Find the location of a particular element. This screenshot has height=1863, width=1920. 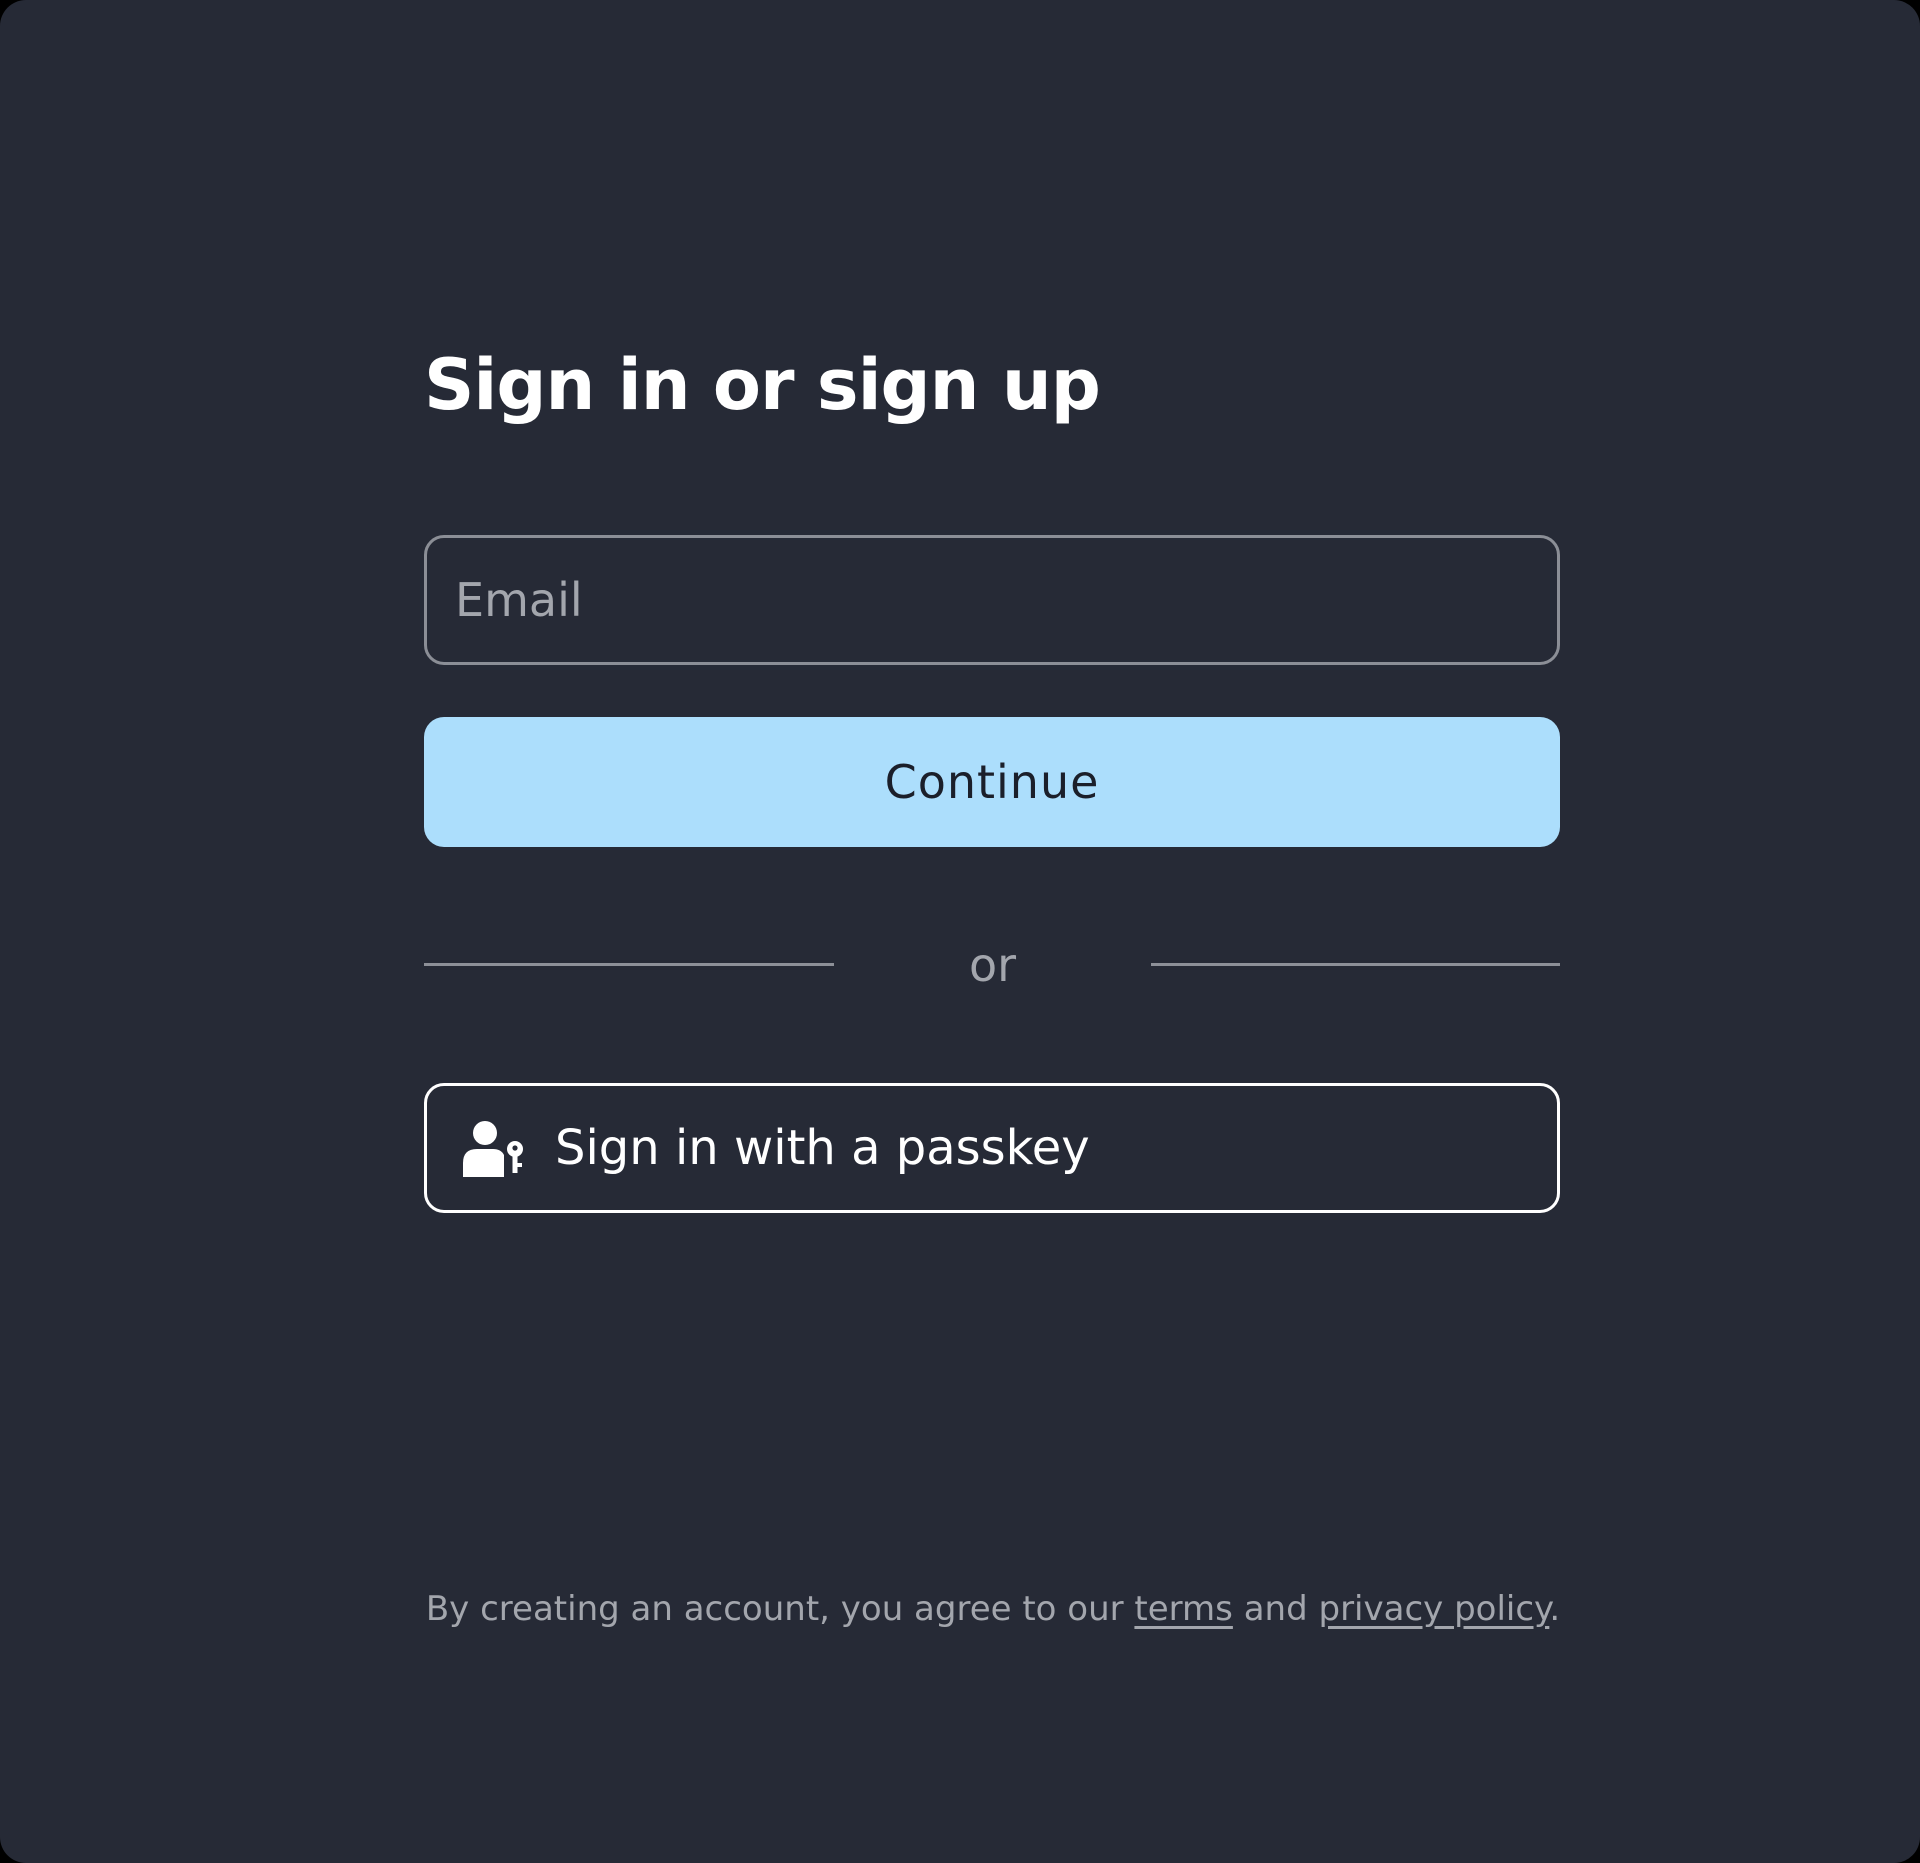

terms-notice-suffix: . is located at coordinates (1555, 1609).